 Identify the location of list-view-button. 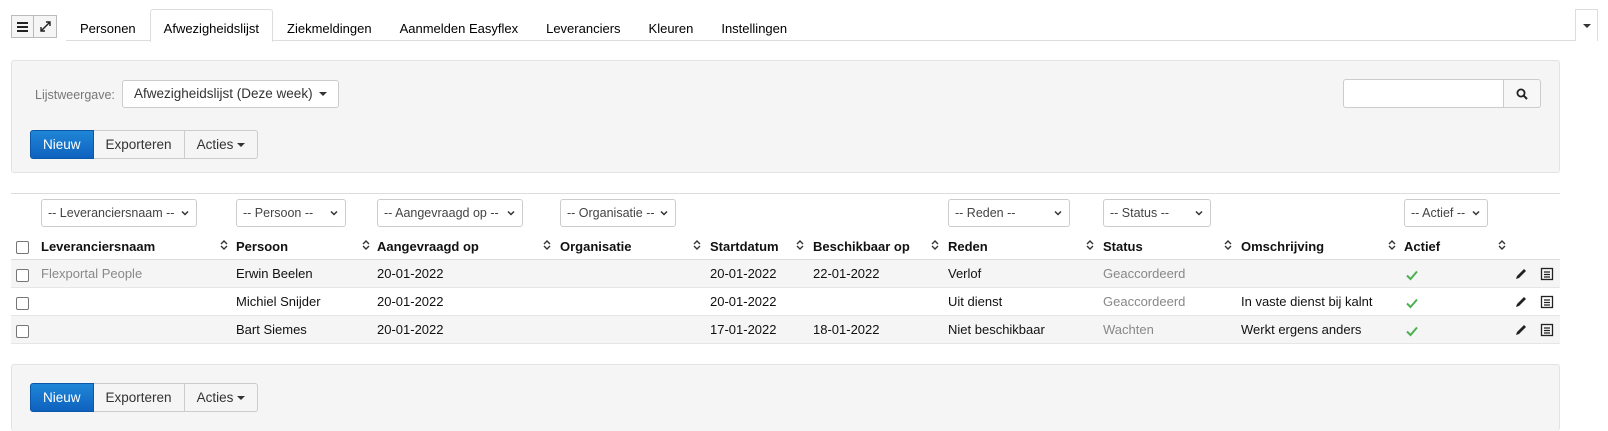
(22, 26).